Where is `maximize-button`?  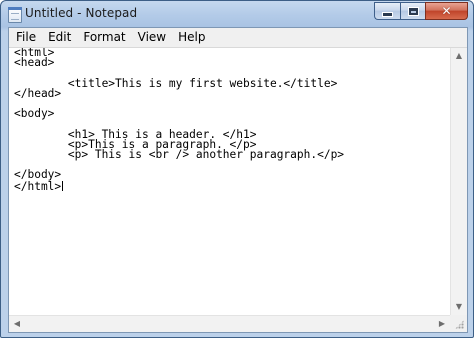 maximize-button is located at coordinates (412, 11).